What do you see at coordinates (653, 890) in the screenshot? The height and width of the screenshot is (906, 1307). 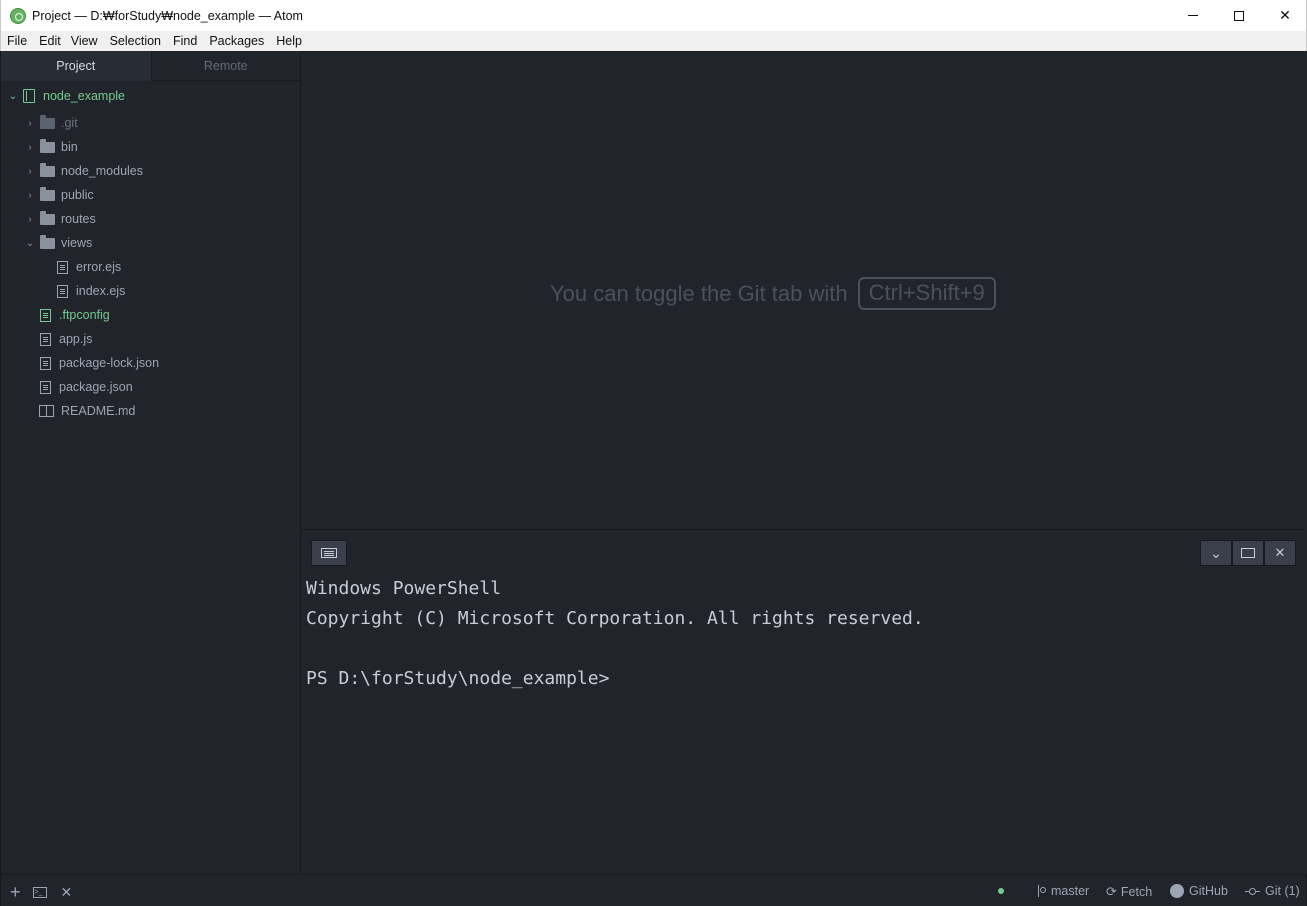 I see `status-bar: + >_ ✕ master ⟳ Fetch GitHub Git (1)` at bounding box center [653, 890].